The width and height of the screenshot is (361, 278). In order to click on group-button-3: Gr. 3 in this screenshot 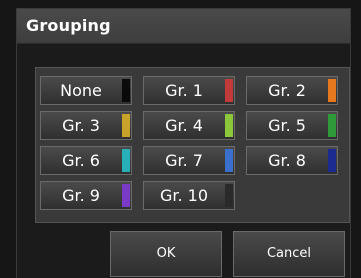, I will do `click(86, 125)`.